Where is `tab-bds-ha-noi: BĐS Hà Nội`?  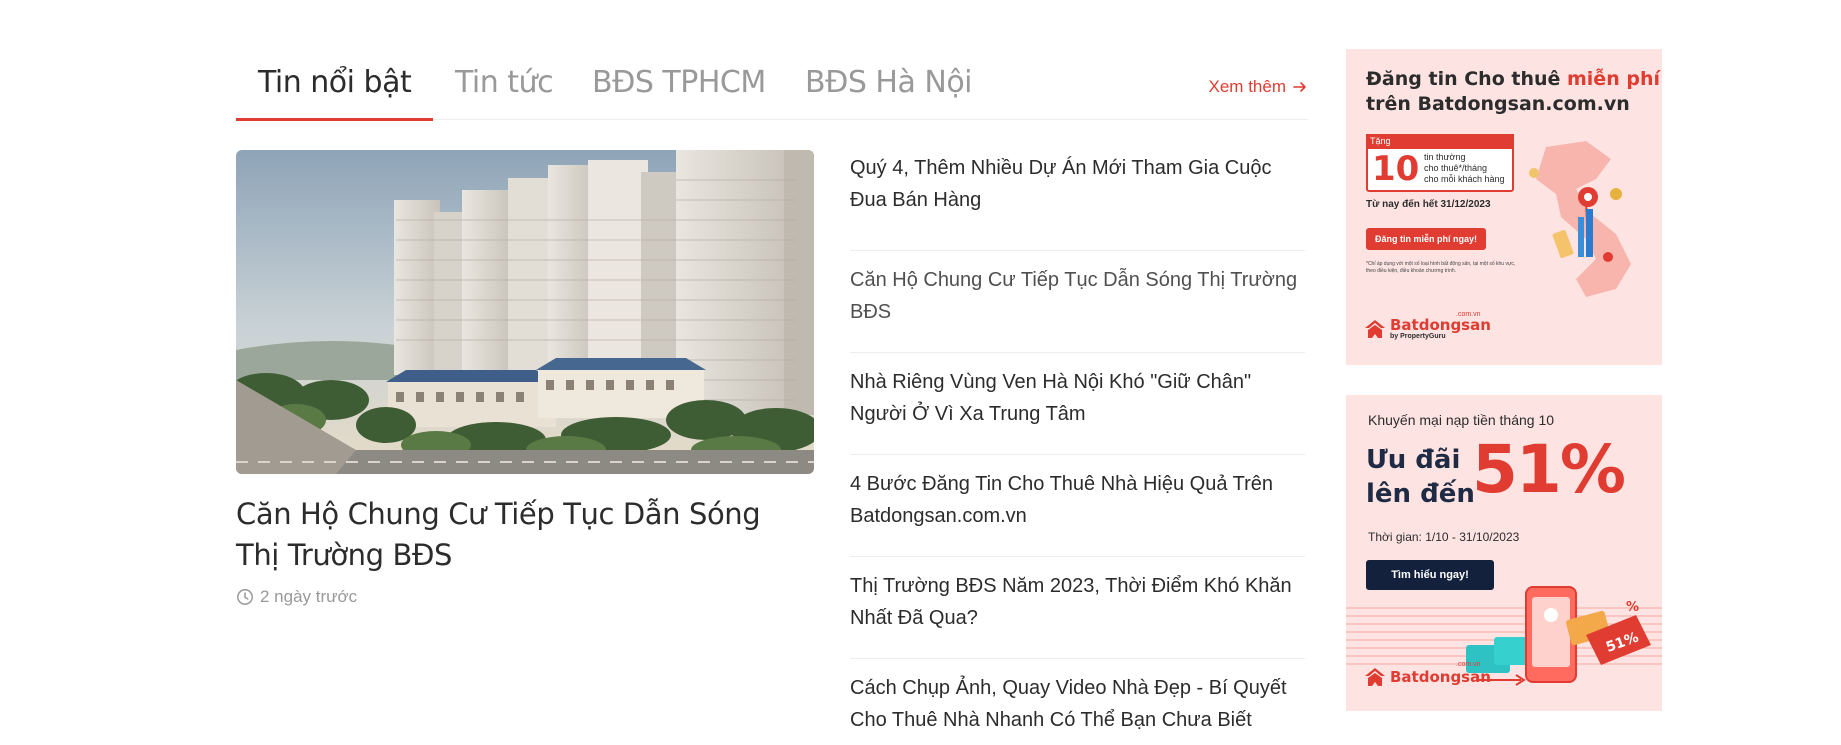 tab-bds-ha-noi: BĐS Hà Nội is located at coordinates (889, 92).